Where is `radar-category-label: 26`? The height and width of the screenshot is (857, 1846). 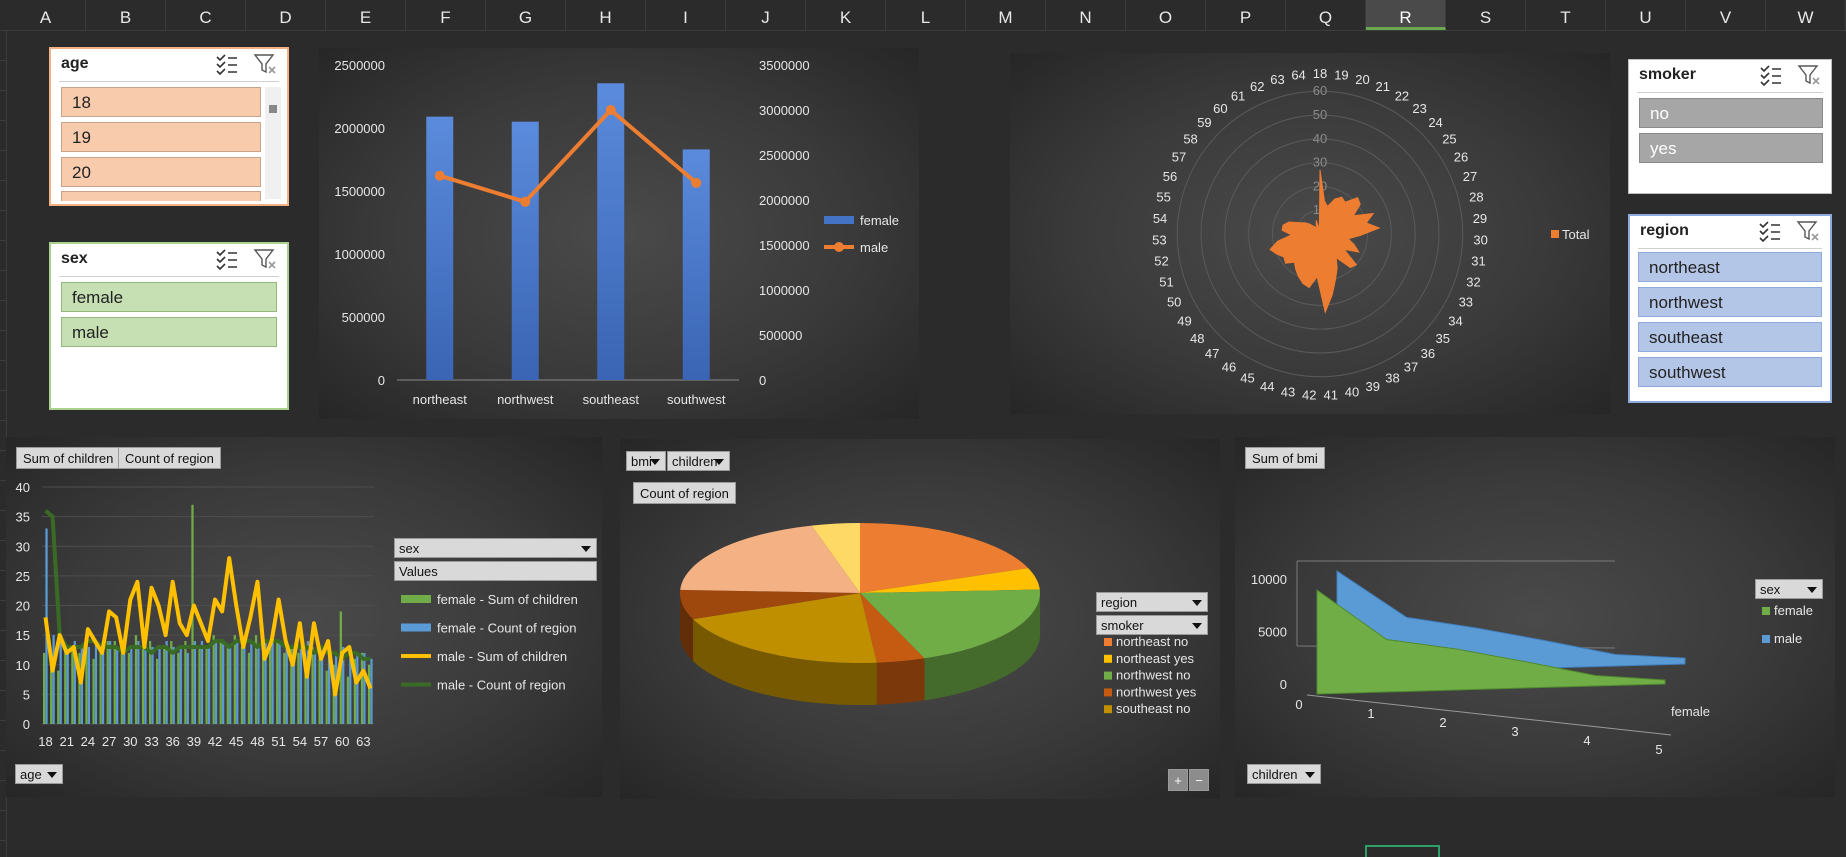 radar-category-label: 26 is located at coordinates (1461, 157).